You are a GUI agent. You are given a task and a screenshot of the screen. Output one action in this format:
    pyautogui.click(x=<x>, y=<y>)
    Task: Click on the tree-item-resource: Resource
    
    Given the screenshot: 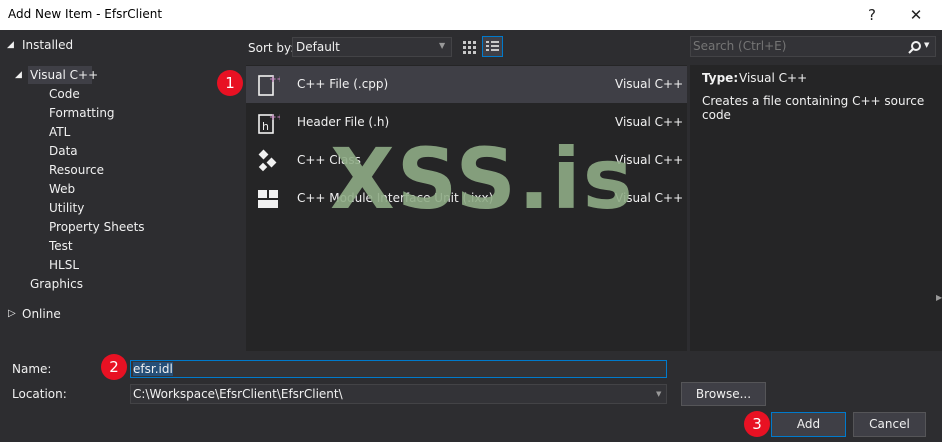 What is the action you would take?
    pyautogui.click(x=76, y=170)
    